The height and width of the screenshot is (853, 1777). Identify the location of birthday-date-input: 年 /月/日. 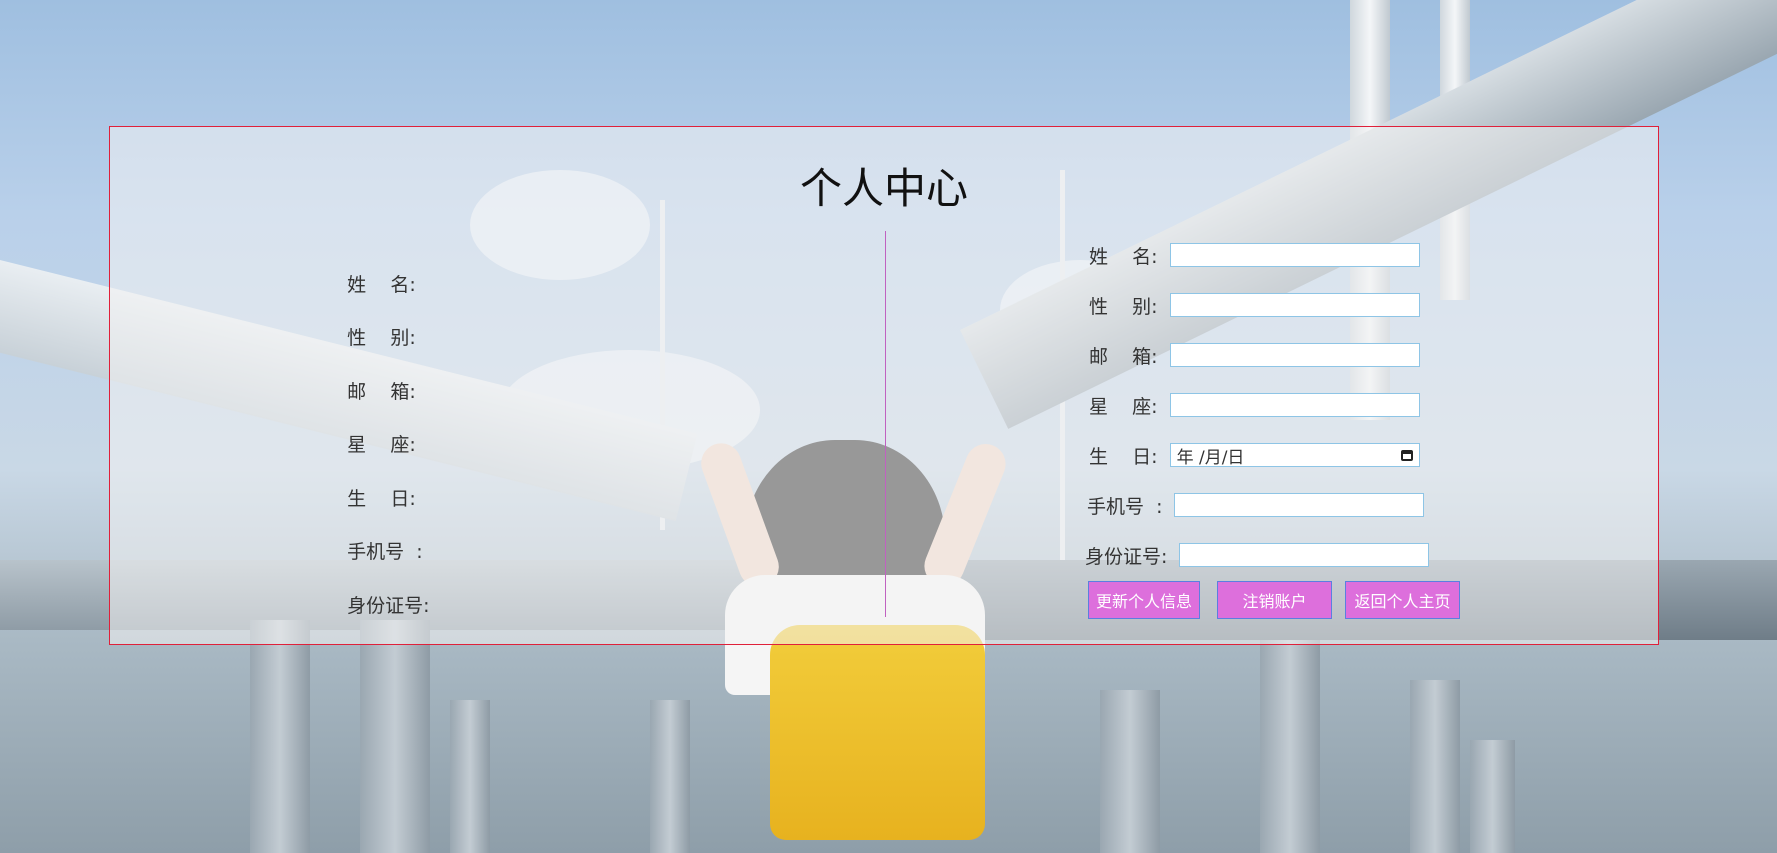
(1294, 455).